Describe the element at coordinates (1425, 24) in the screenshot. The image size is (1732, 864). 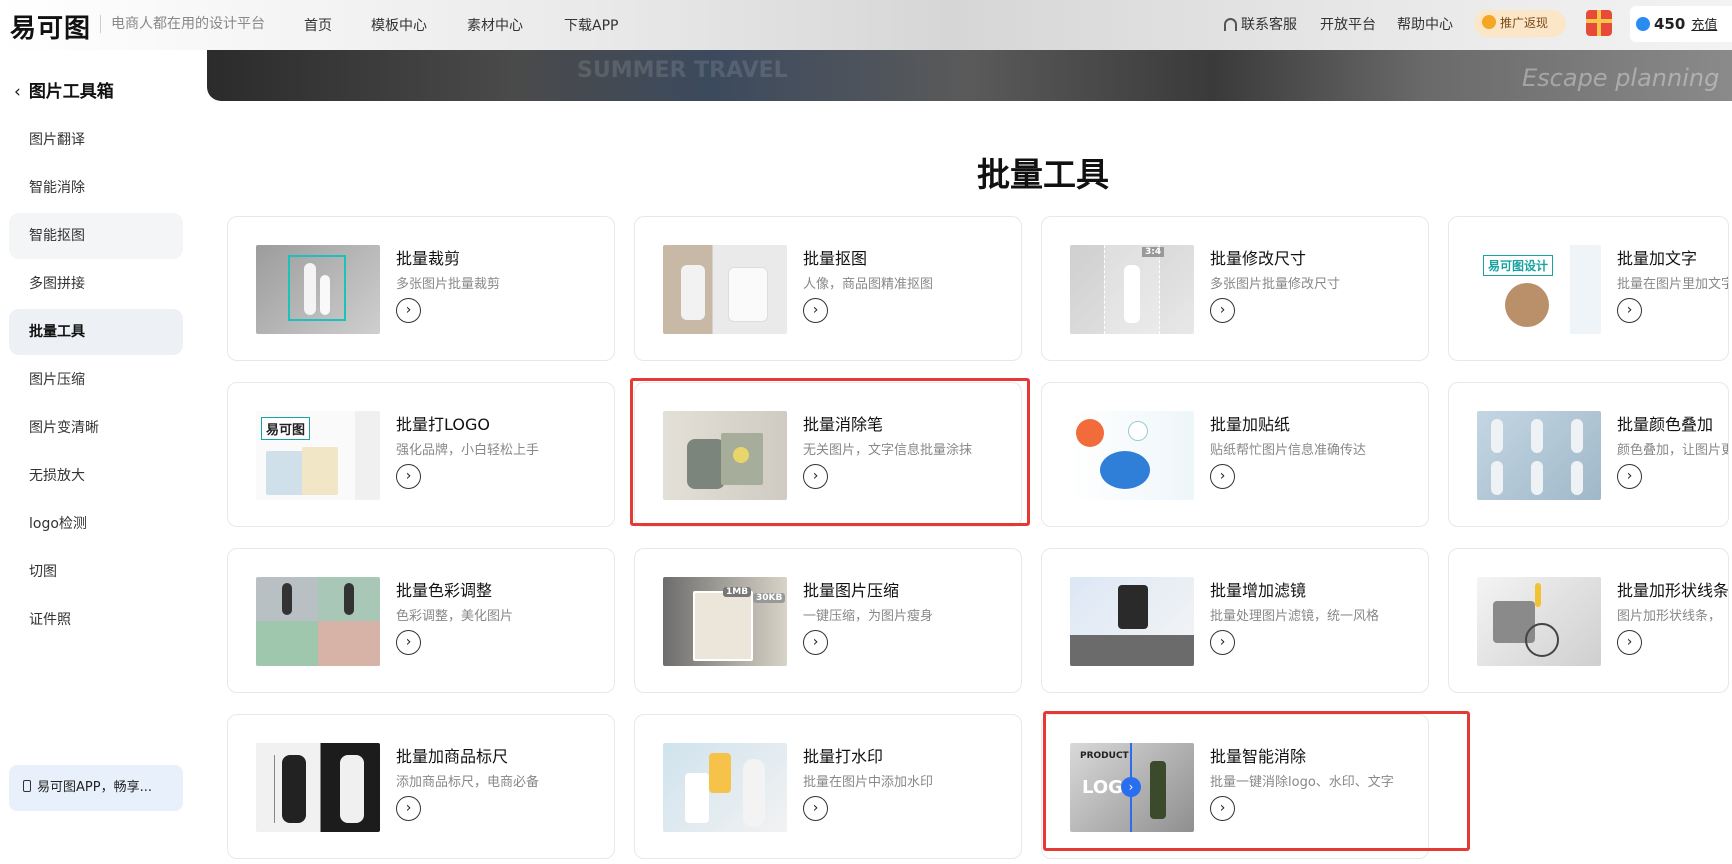
I see `help-center-link: 帮助中心` at that location.